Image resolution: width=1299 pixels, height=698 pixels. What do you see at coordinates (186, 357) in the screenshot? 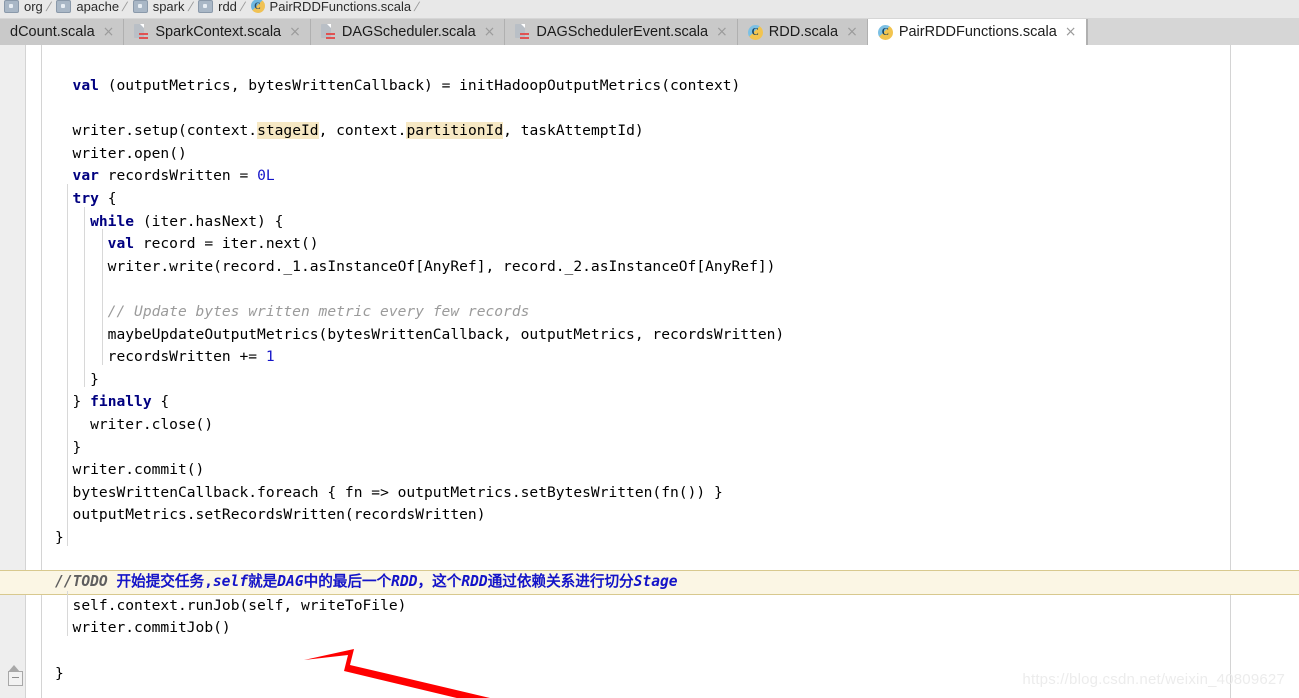
I see `code-text: recordsWritten +=` at bounding box center [186, 357].